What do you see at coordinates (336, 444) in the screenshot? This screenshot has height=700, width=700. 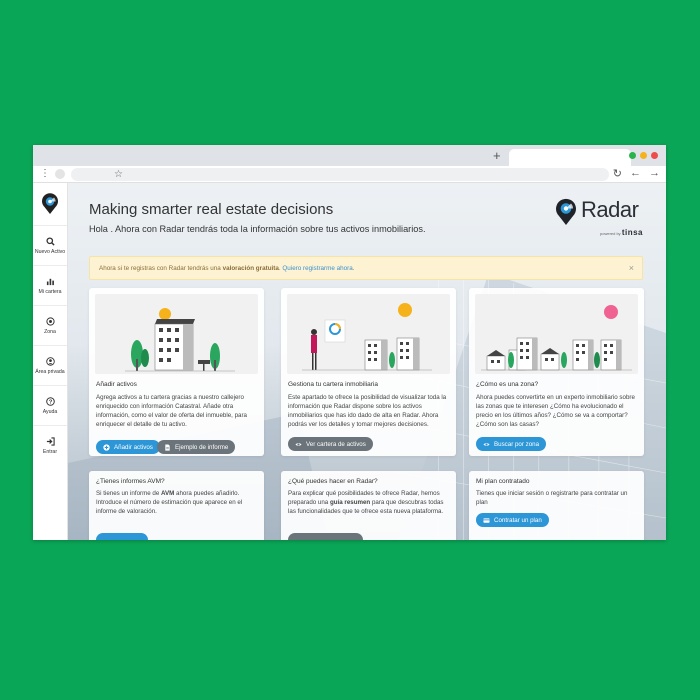 I see `button-label: Ver cartera de activos` at bounding box center [336, 444].